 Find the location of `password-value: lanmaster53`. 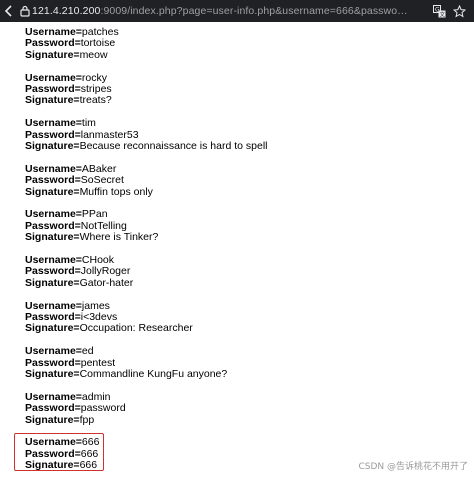

password-value: lanmaster53 is located at coordinates (109, 134).